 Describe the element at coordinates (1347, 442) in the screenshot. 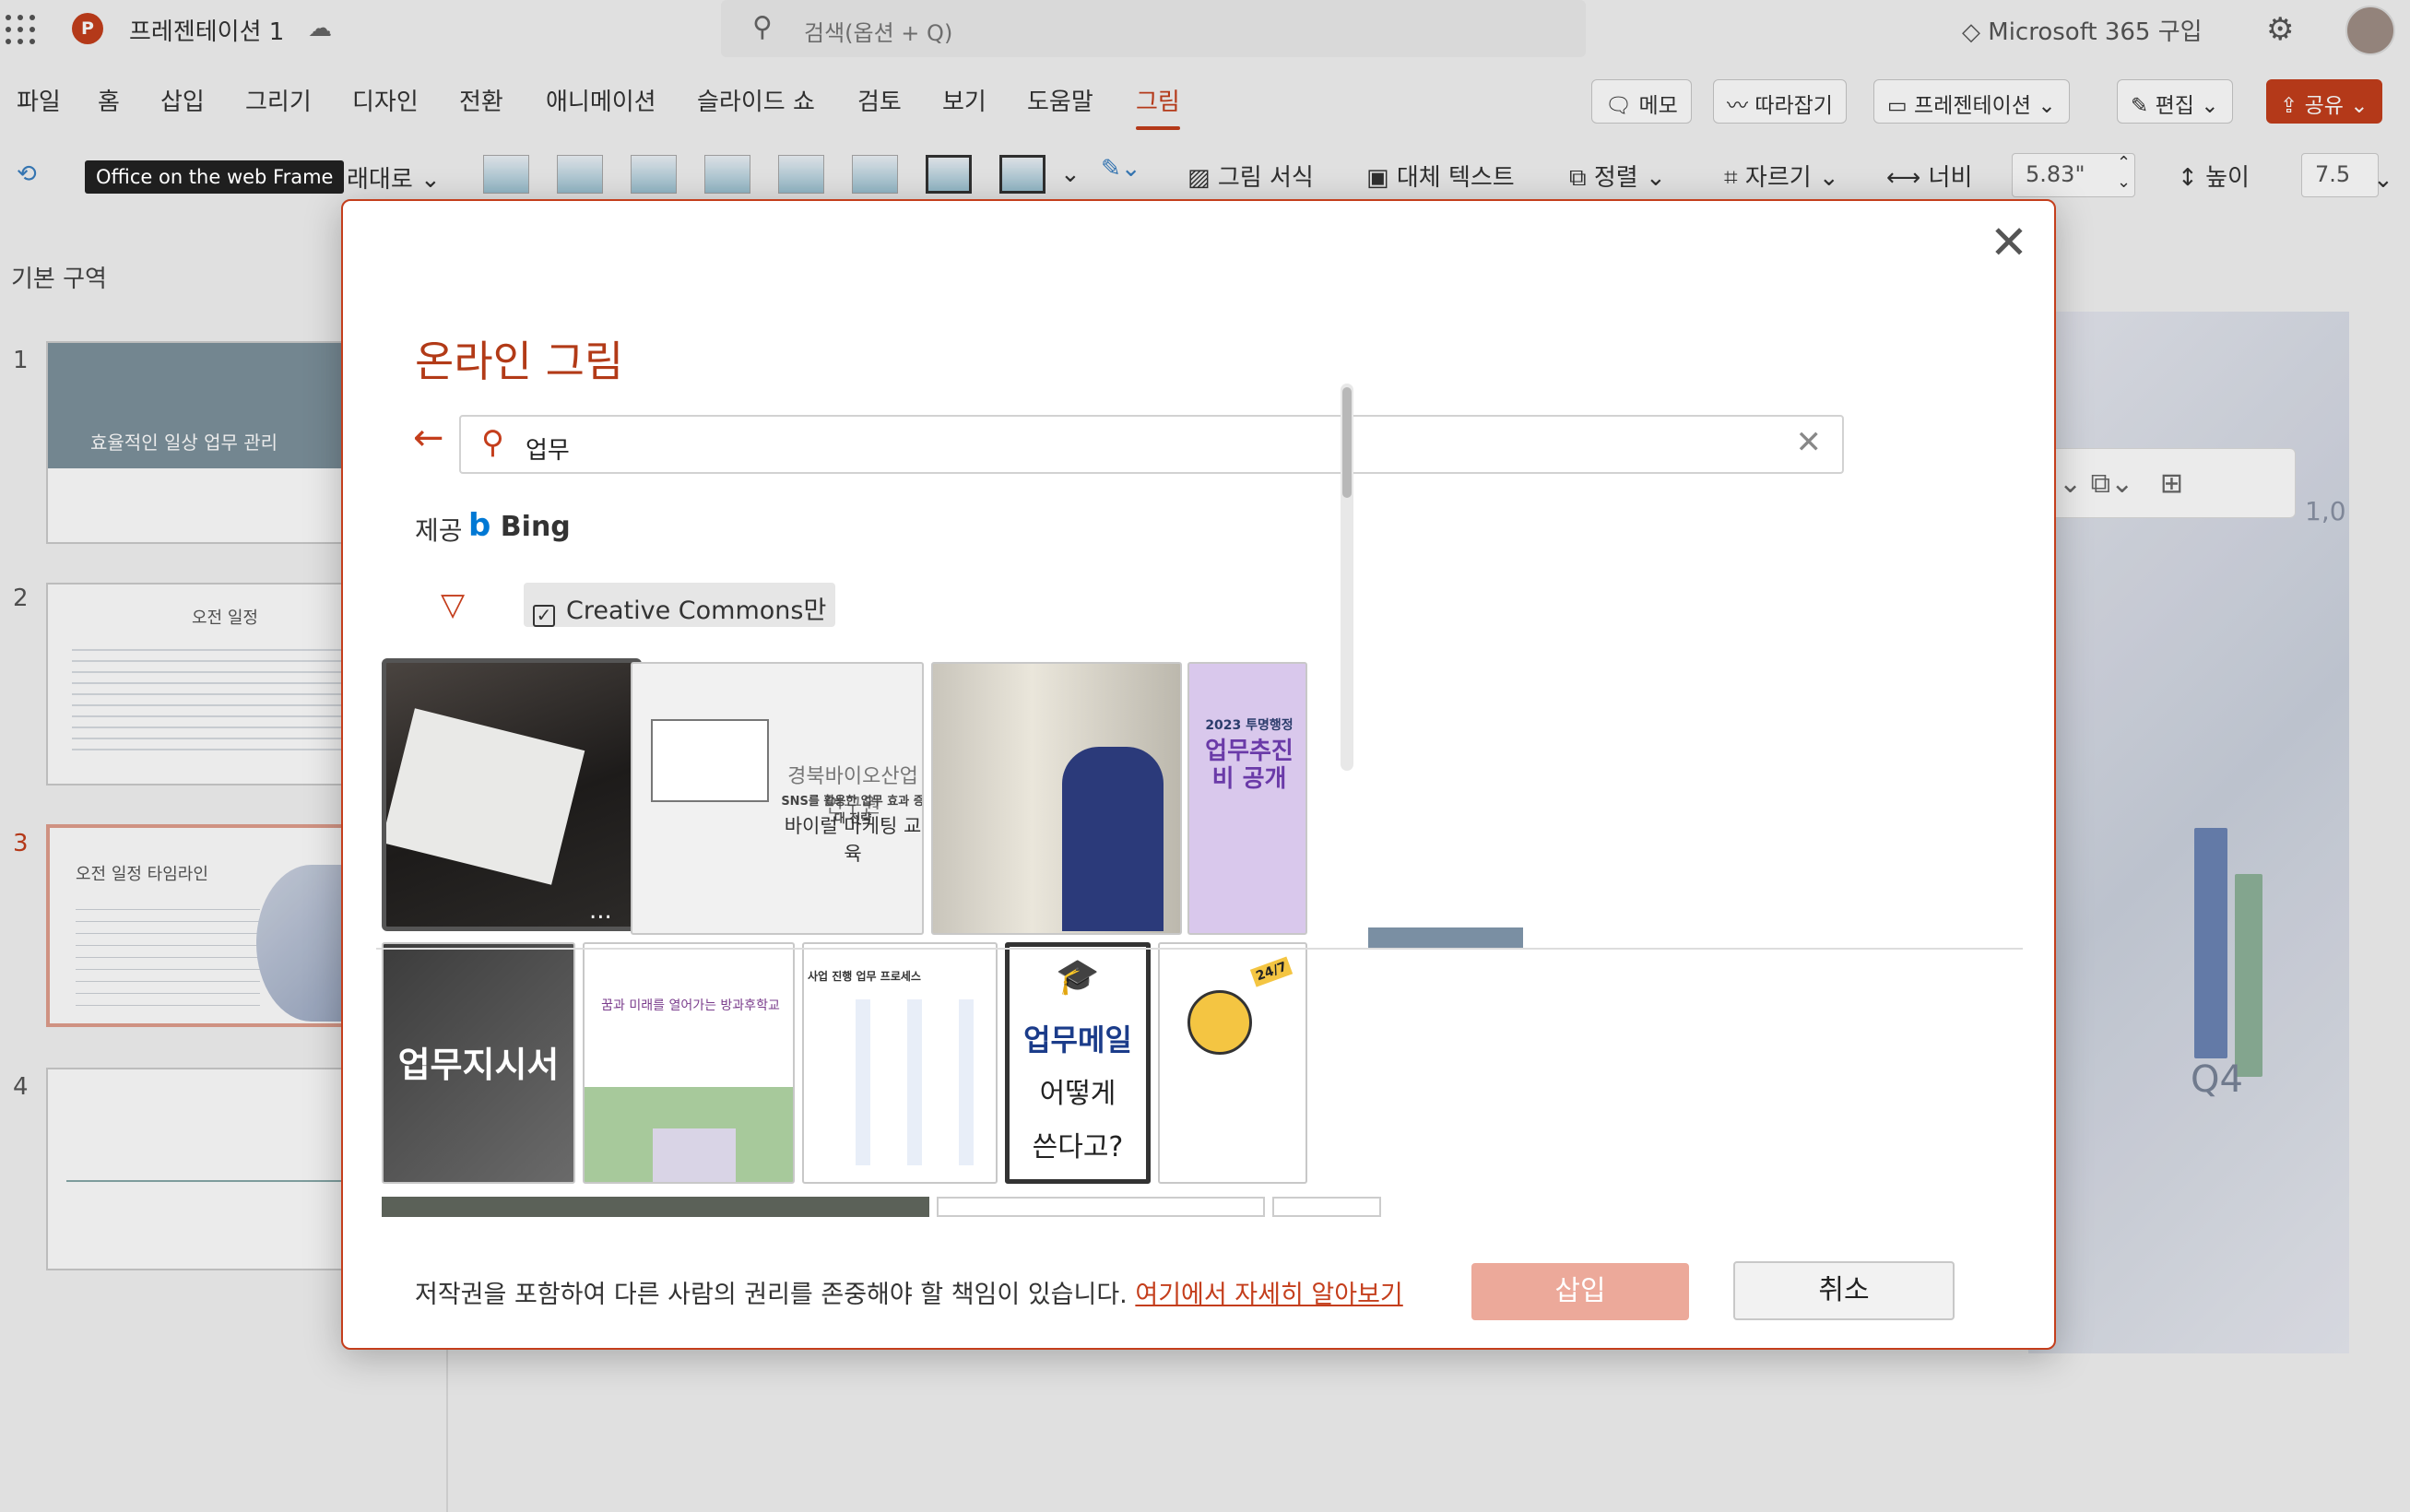

I see `scrollbar-thumb` at that location.